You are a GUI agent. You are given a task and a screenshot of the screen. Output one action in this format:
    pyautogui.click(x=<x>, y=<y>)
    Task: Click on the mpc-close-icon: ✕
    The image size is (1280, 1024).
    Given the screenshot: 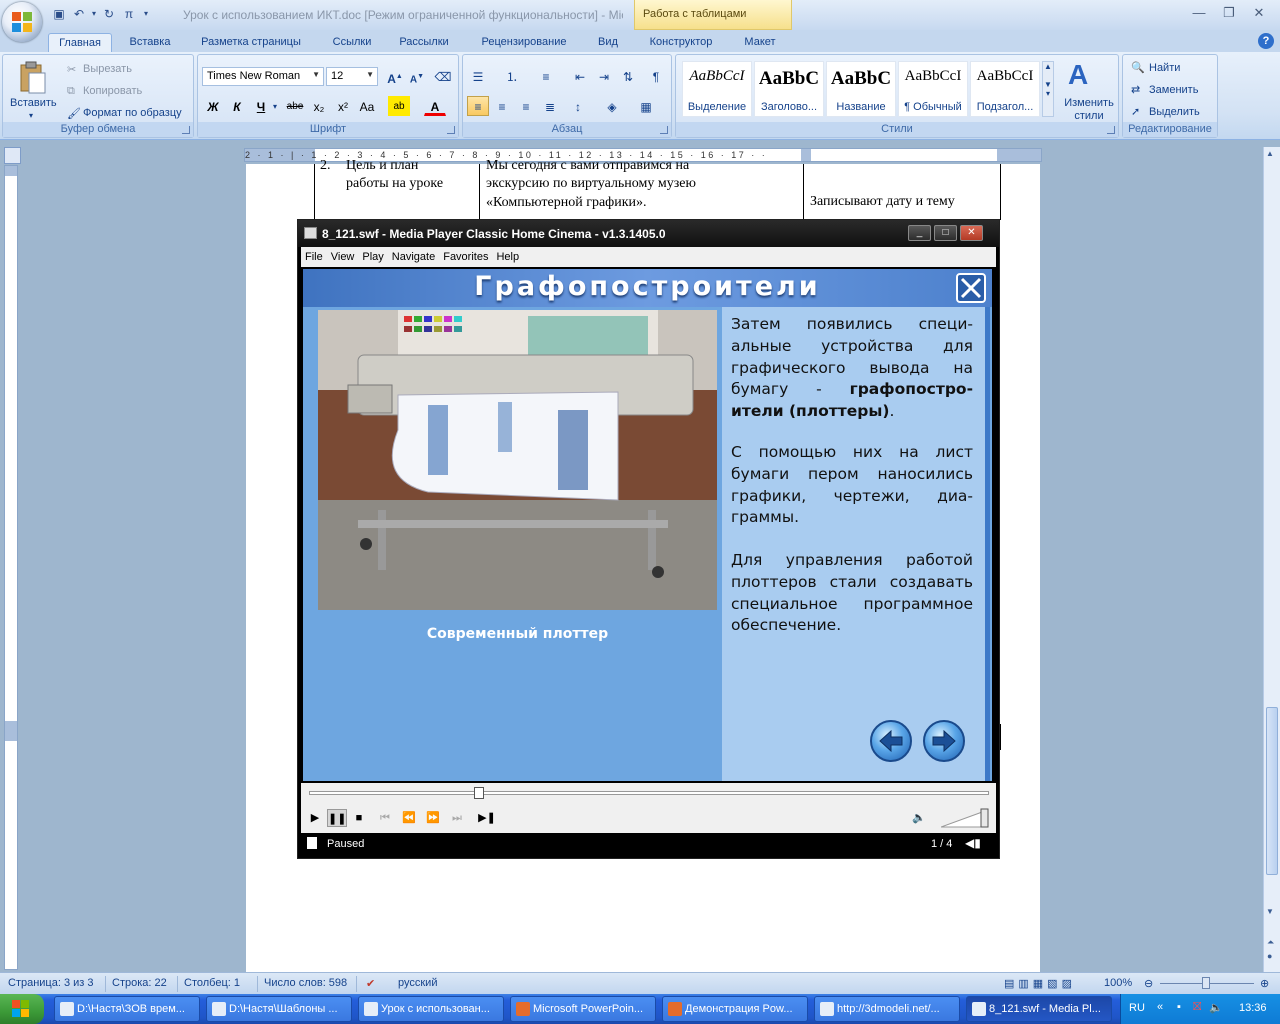 What is the action you would take?
    pyautogui.click(x=971, y=233)
    